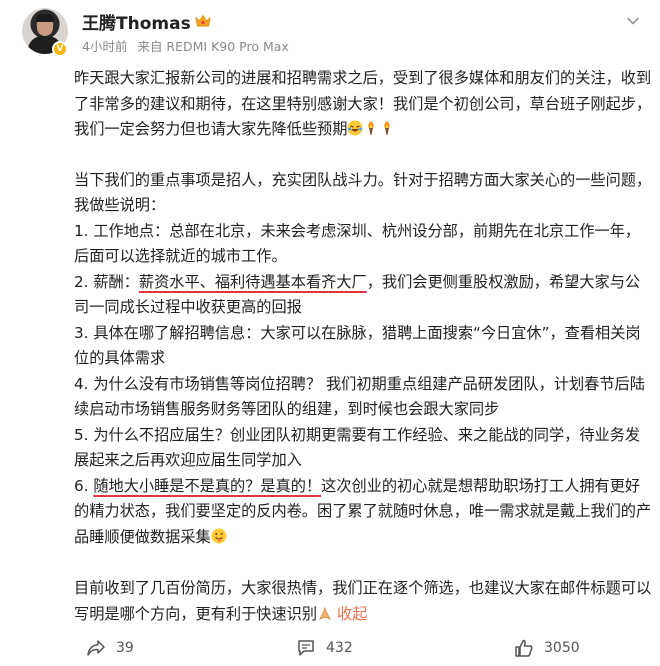 This screenshot has width=660, height=666. What do you see at coordinates (207, 485) in the screenshot?
I see `item-6-underlined: 随地大小睡是不是真的？是真的！` at bounding box center [207, 485].